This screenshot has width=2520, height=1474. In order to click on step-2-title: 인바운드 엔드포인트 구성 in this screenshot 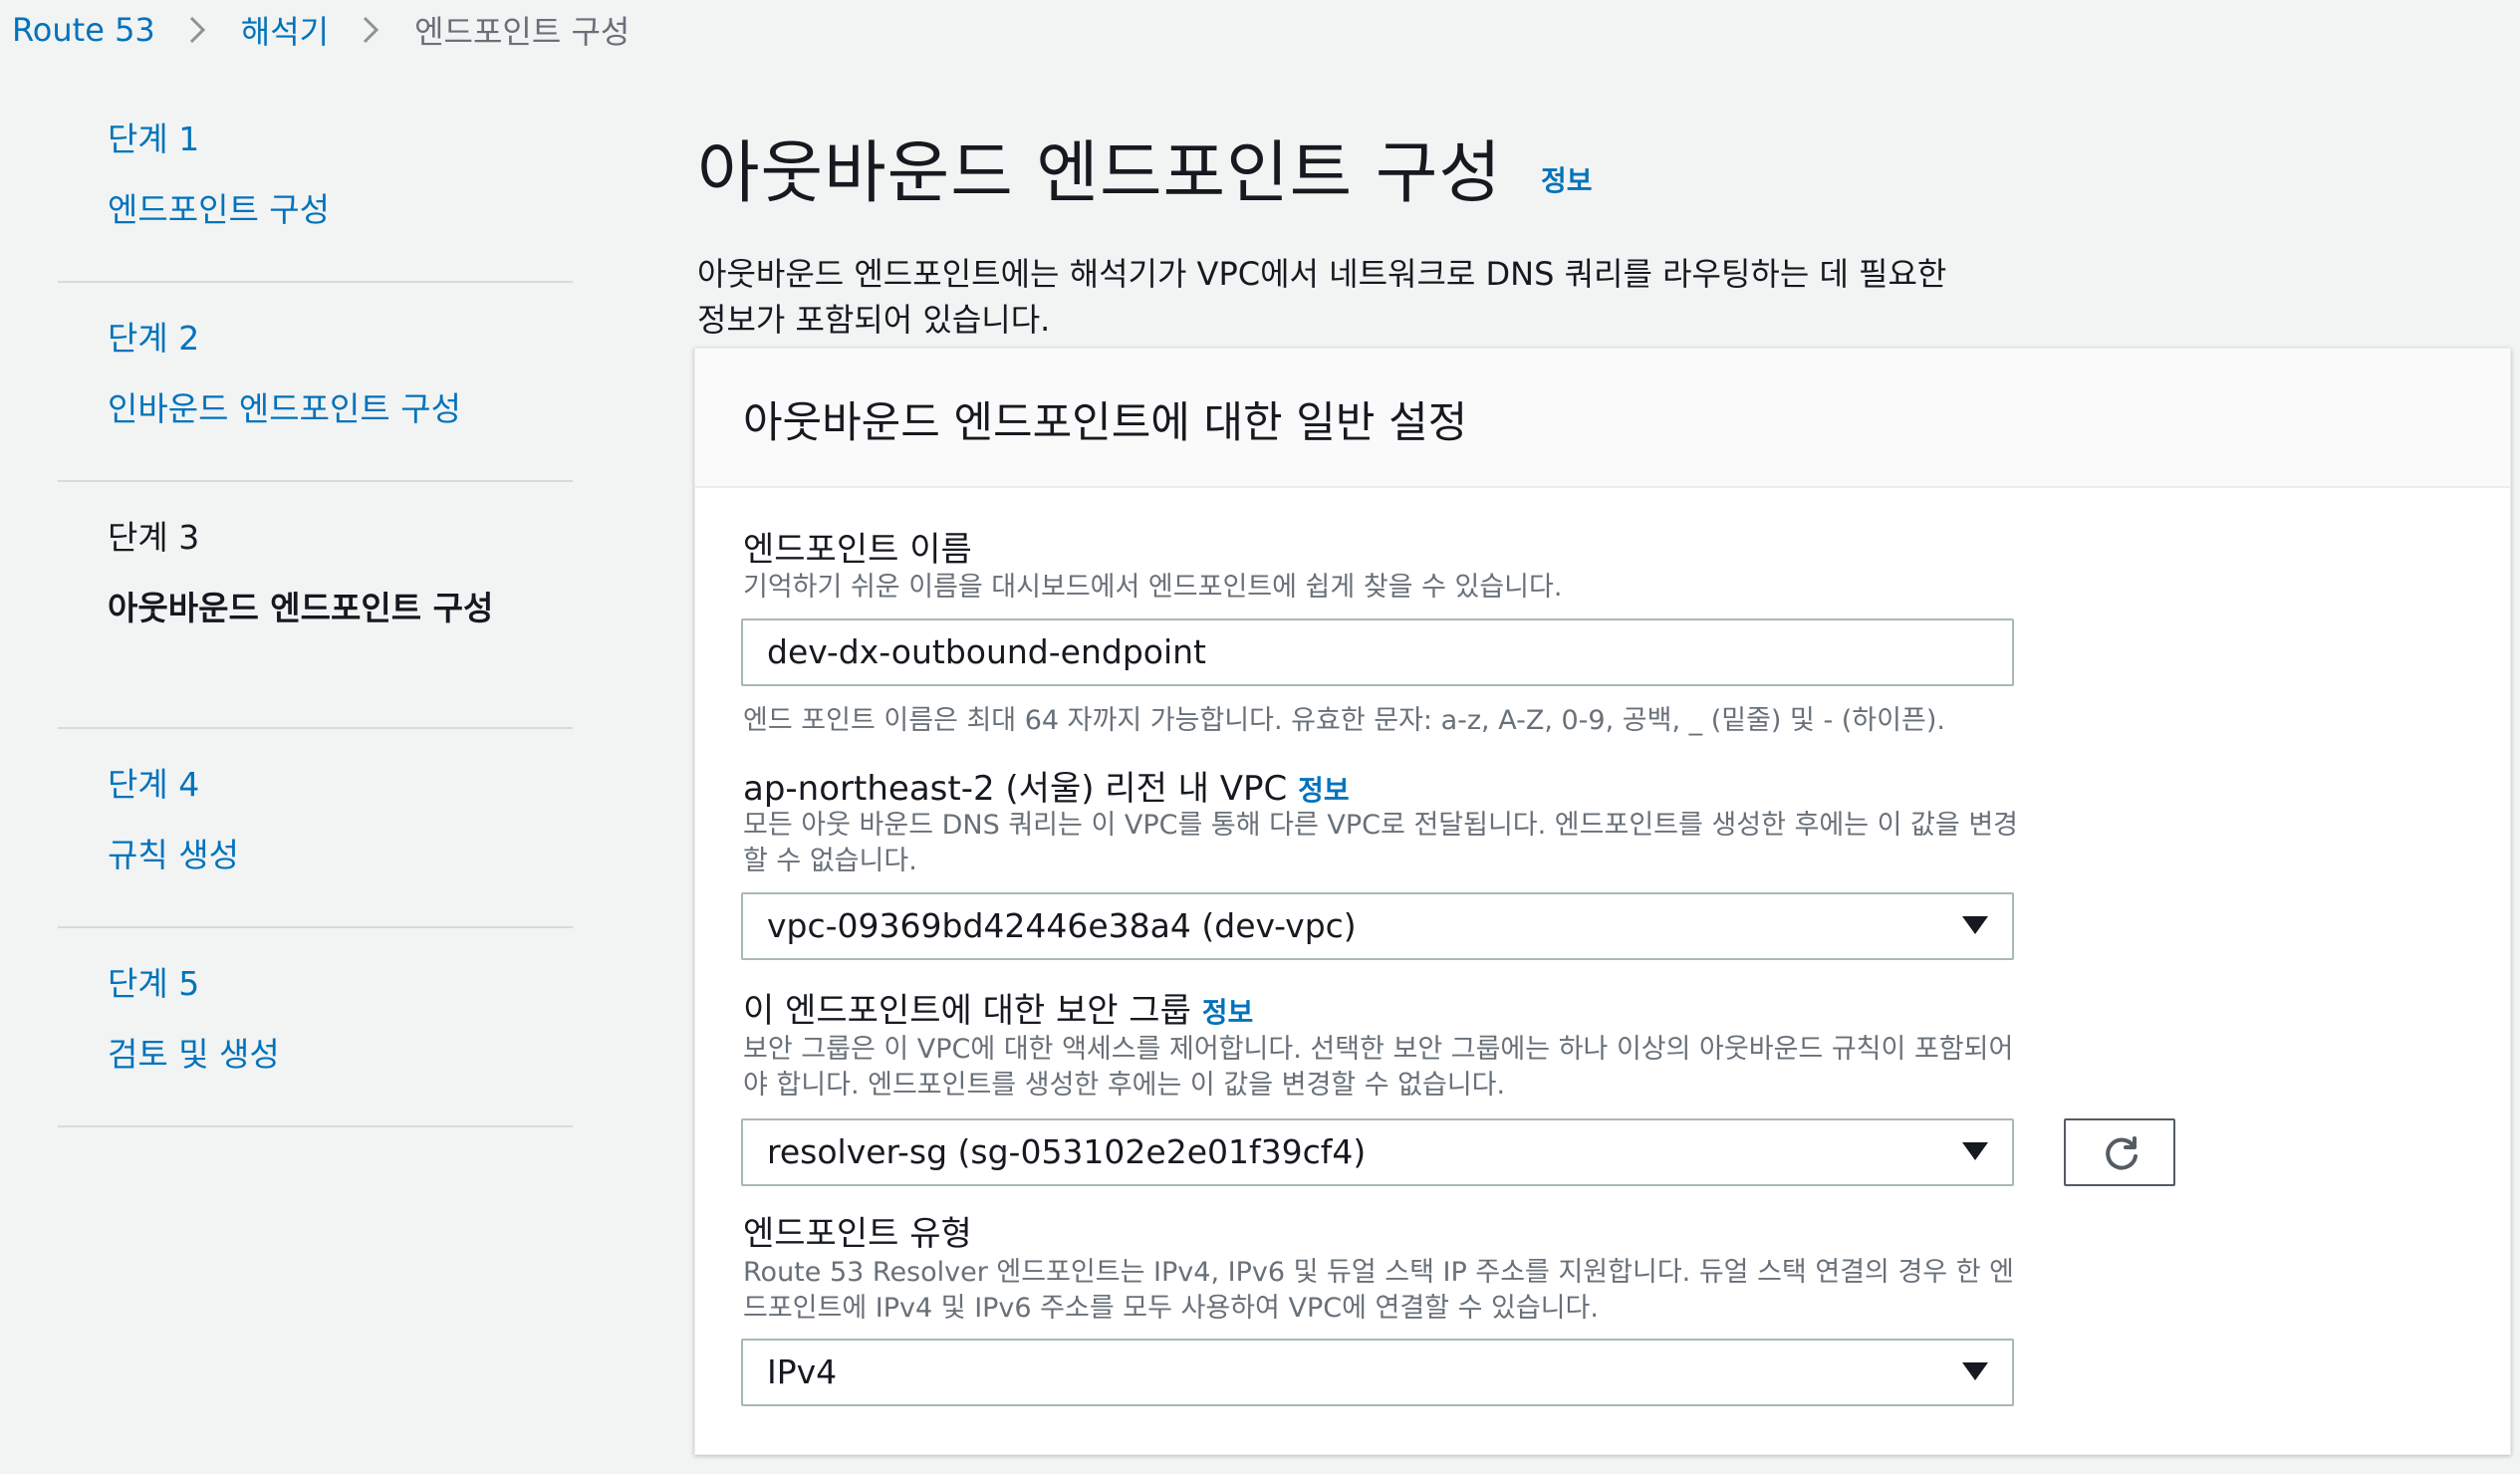, I will do `click(327, 409)`.